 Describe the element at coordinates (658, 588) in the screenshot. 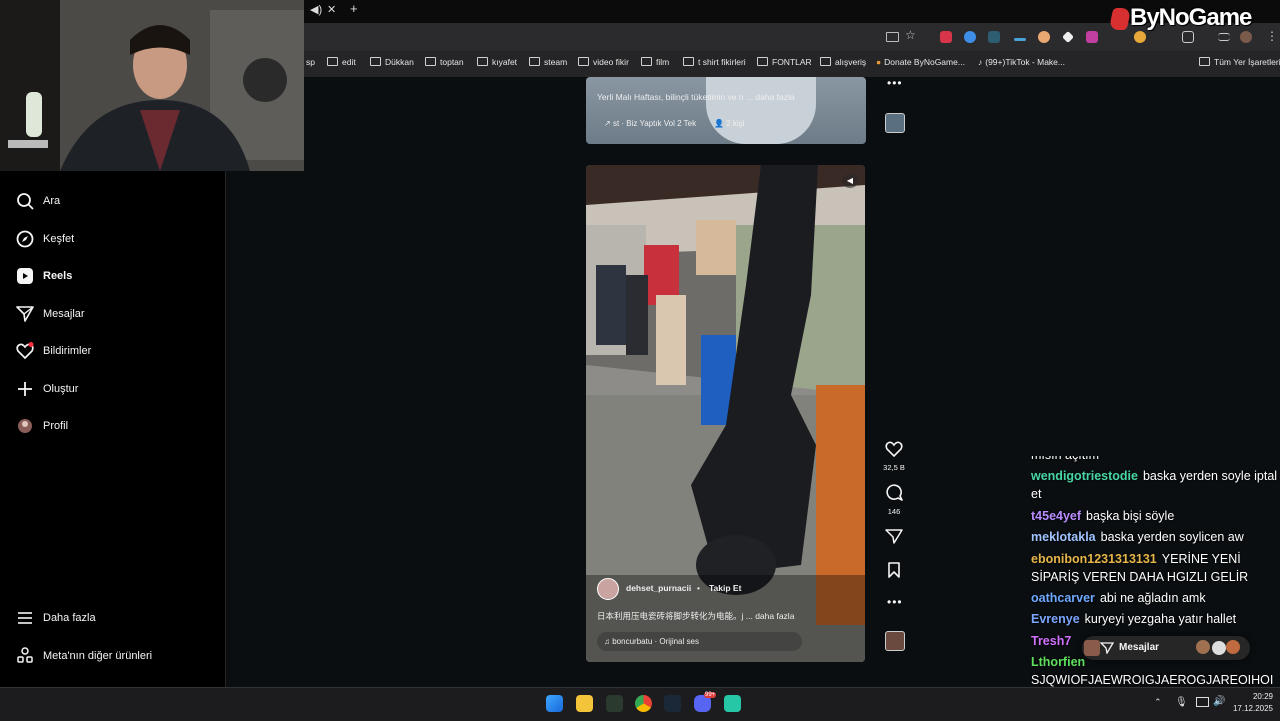

I see `reel-author-name: dehset_purnacii` at that location.